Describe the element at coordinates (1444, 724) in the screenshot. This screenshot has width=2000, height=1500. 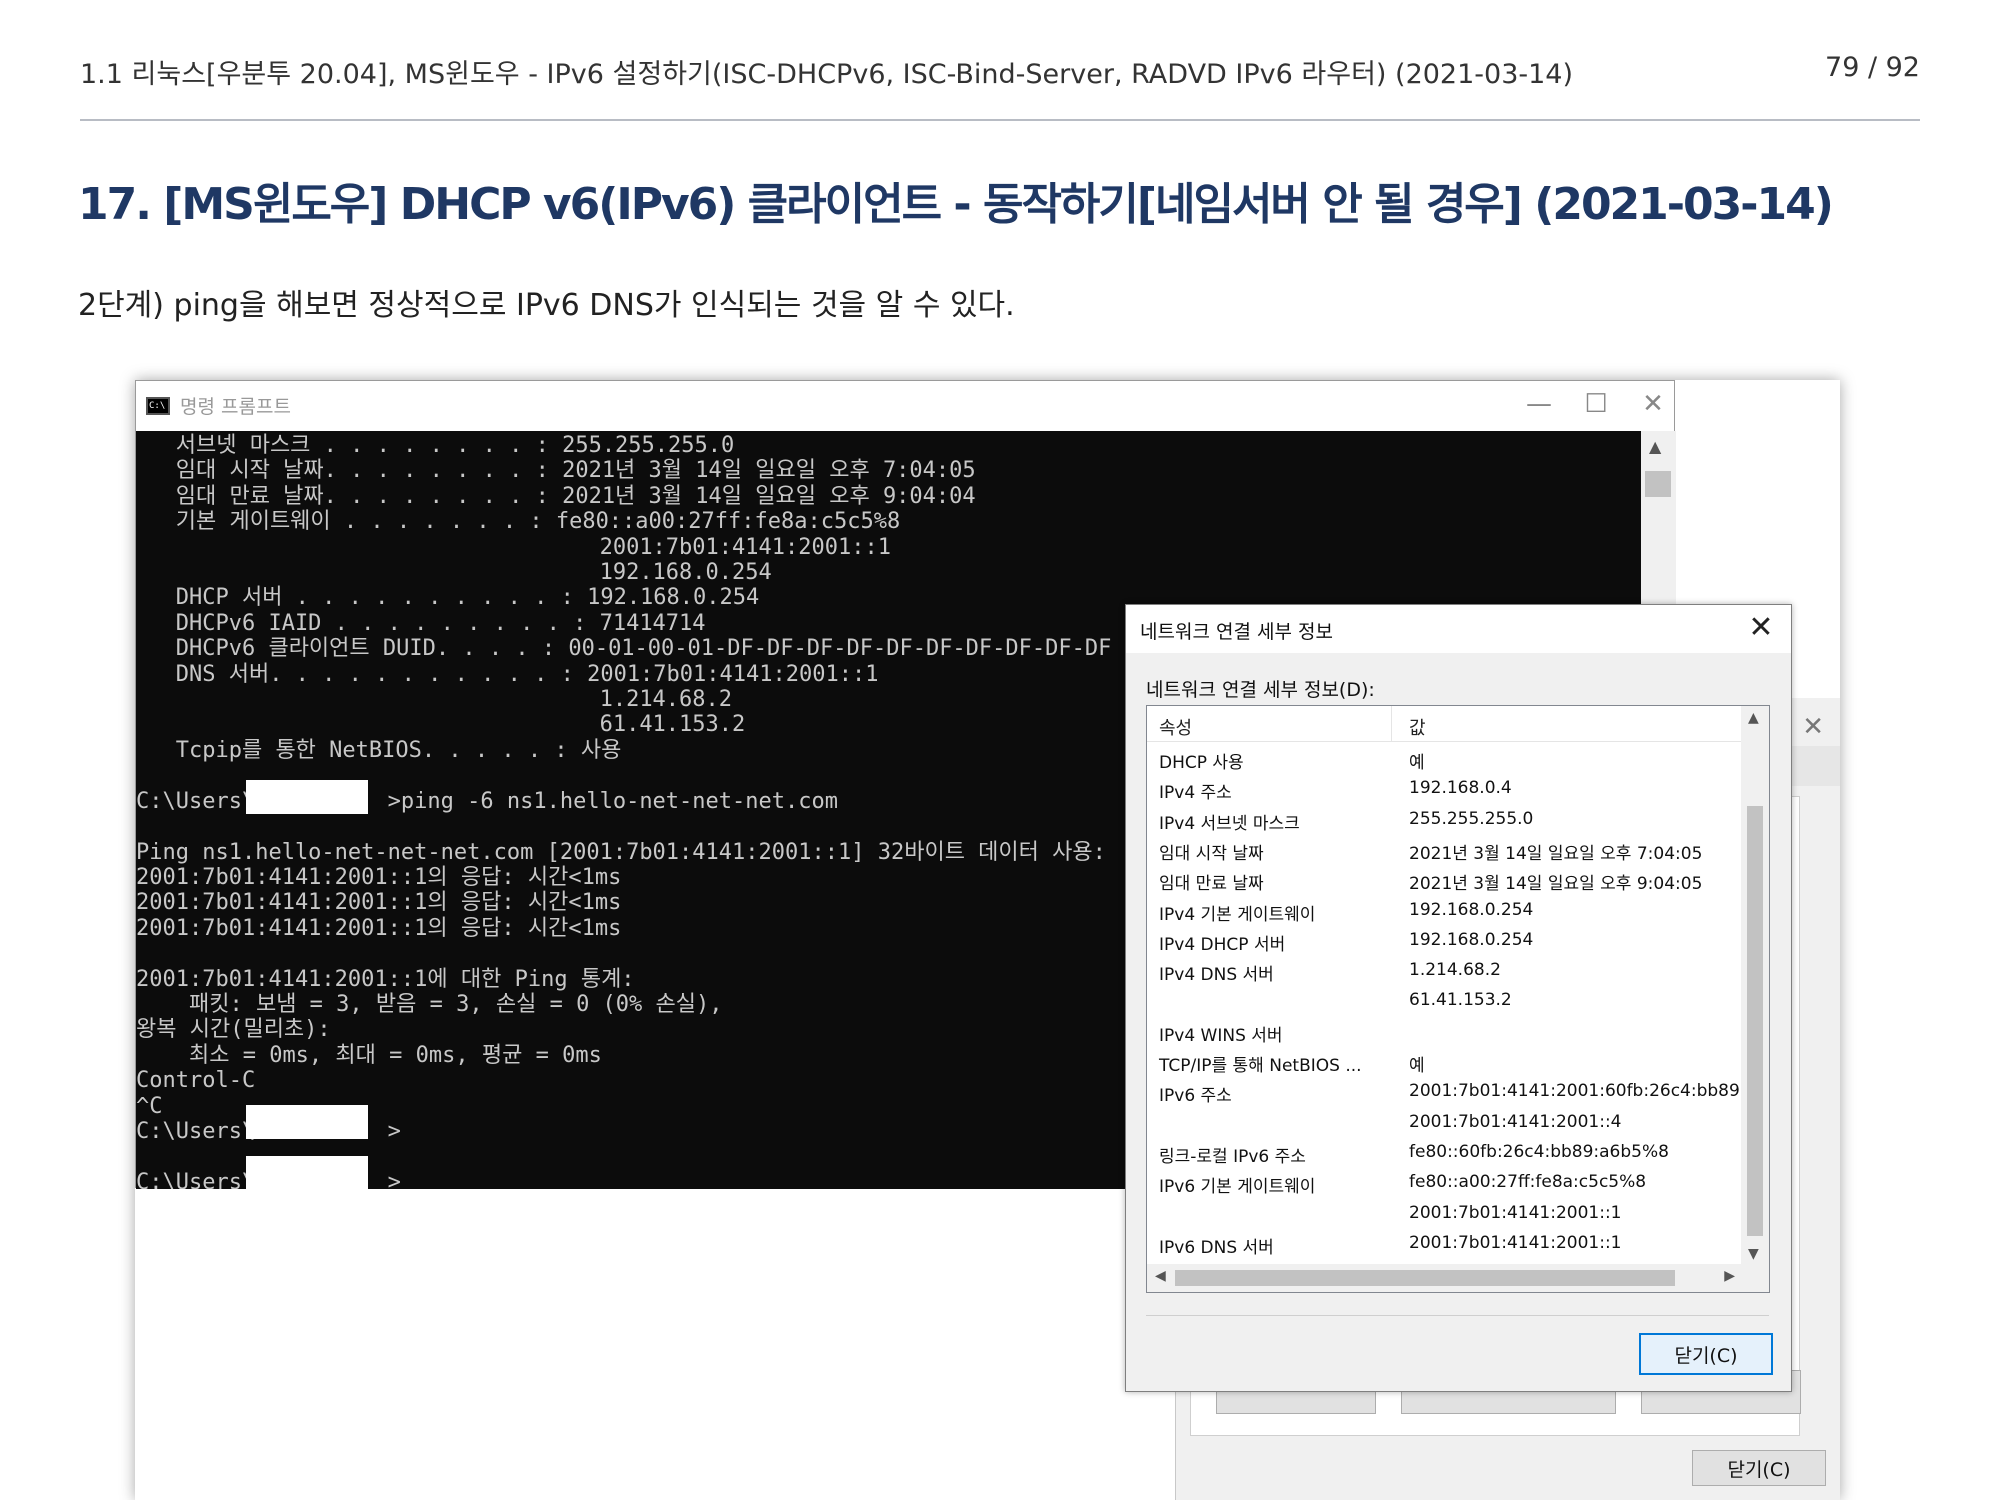
I see `list-header: 속성 값` at that location.